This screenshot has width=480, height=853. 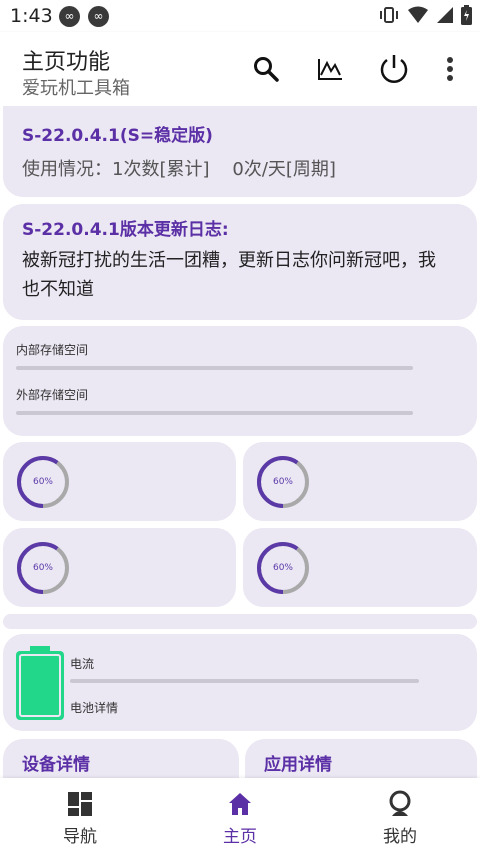 What do you see at coordinates (58, 289) in the screenshot?
I see `changelog-line-2: 也不知道` at bounding box center [58, 289].